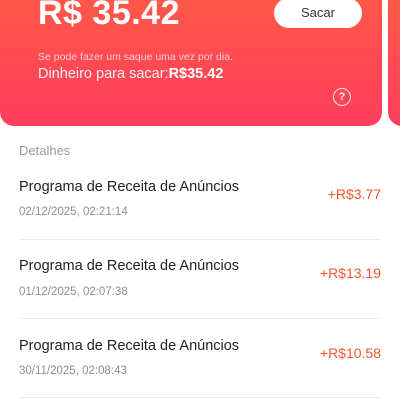  Describe the element at coordinates (103, 74) in the screenshot. I see `withdrawable-label: Dinheiro para sacar:` at that location.